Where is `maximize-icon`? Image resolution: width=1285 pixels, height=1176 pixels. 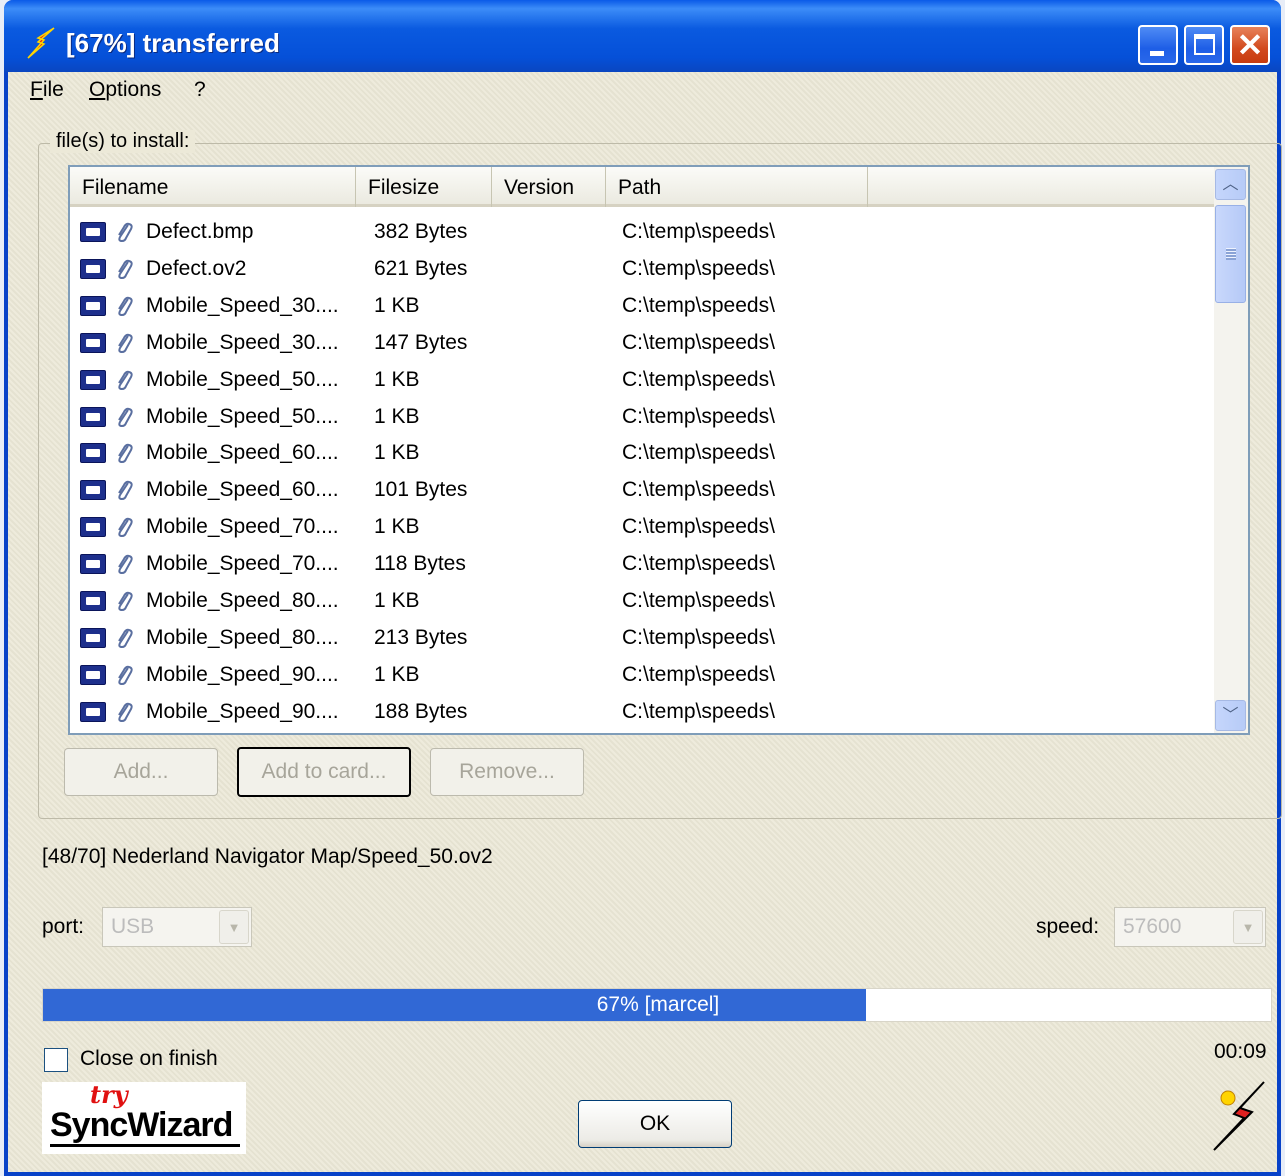 maximize-icon is located at coordinates (1204, 44).